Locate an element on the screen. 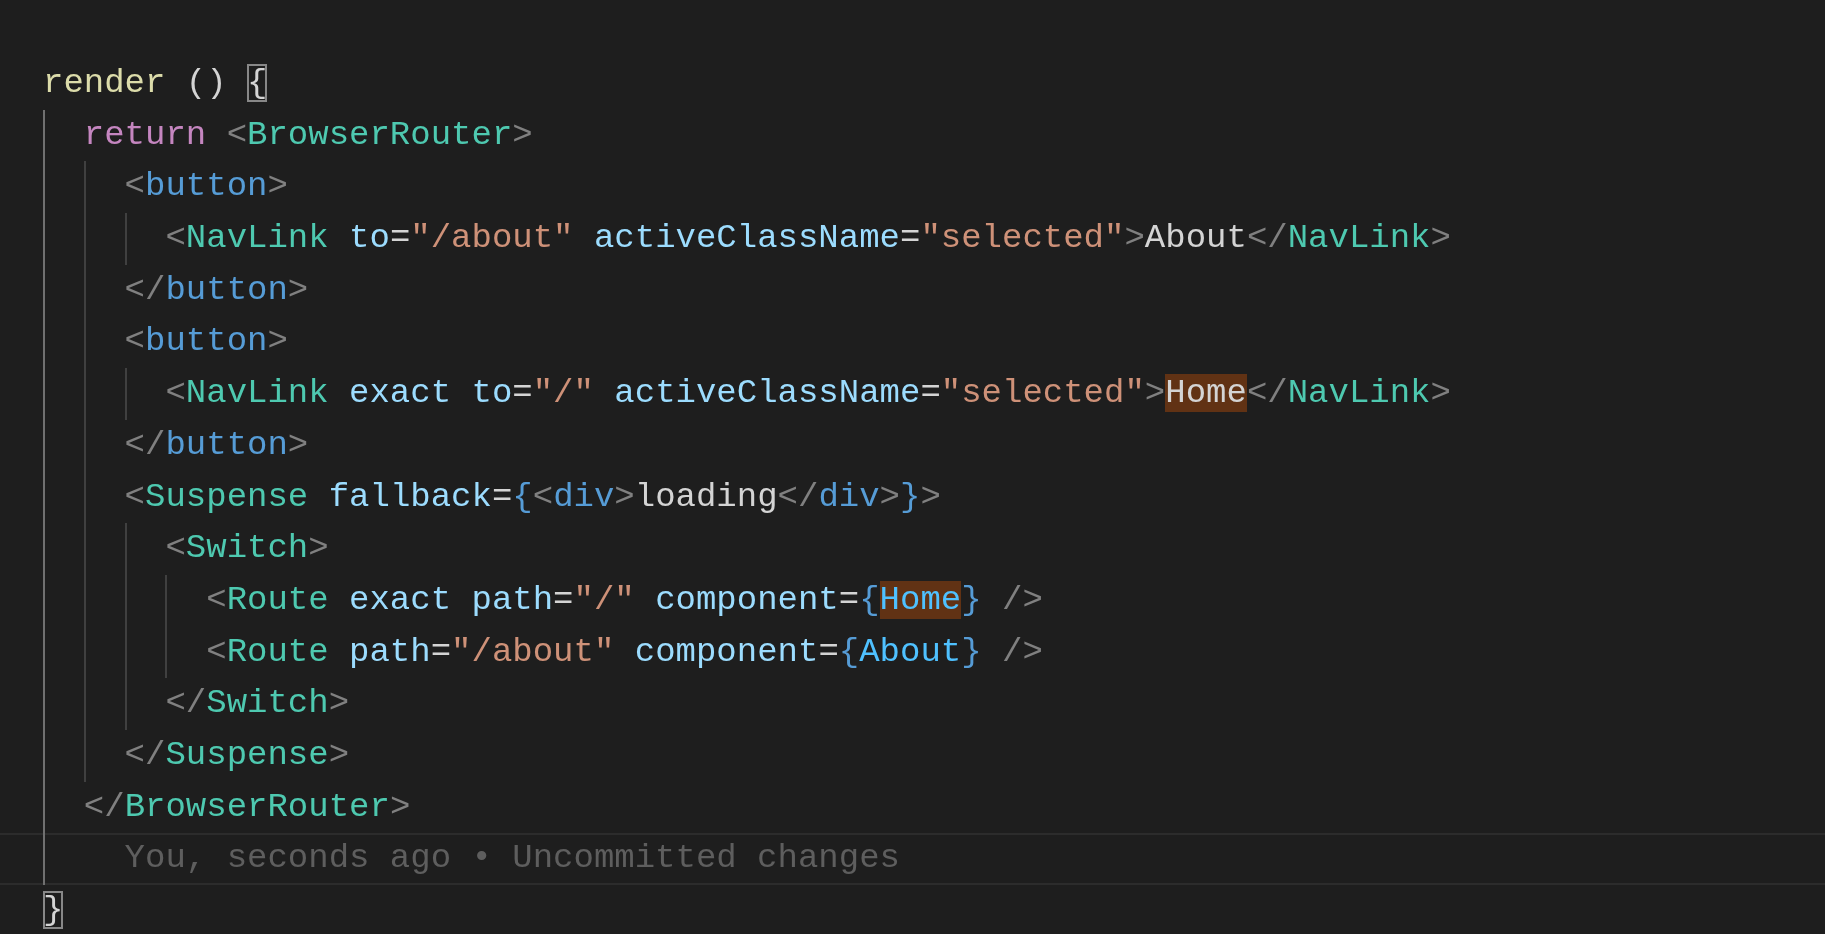 The height and width of the screenshot is (934, 1825). code-line: <Route exact path="/" component={Home} /> is located at coordinates (543, 600).